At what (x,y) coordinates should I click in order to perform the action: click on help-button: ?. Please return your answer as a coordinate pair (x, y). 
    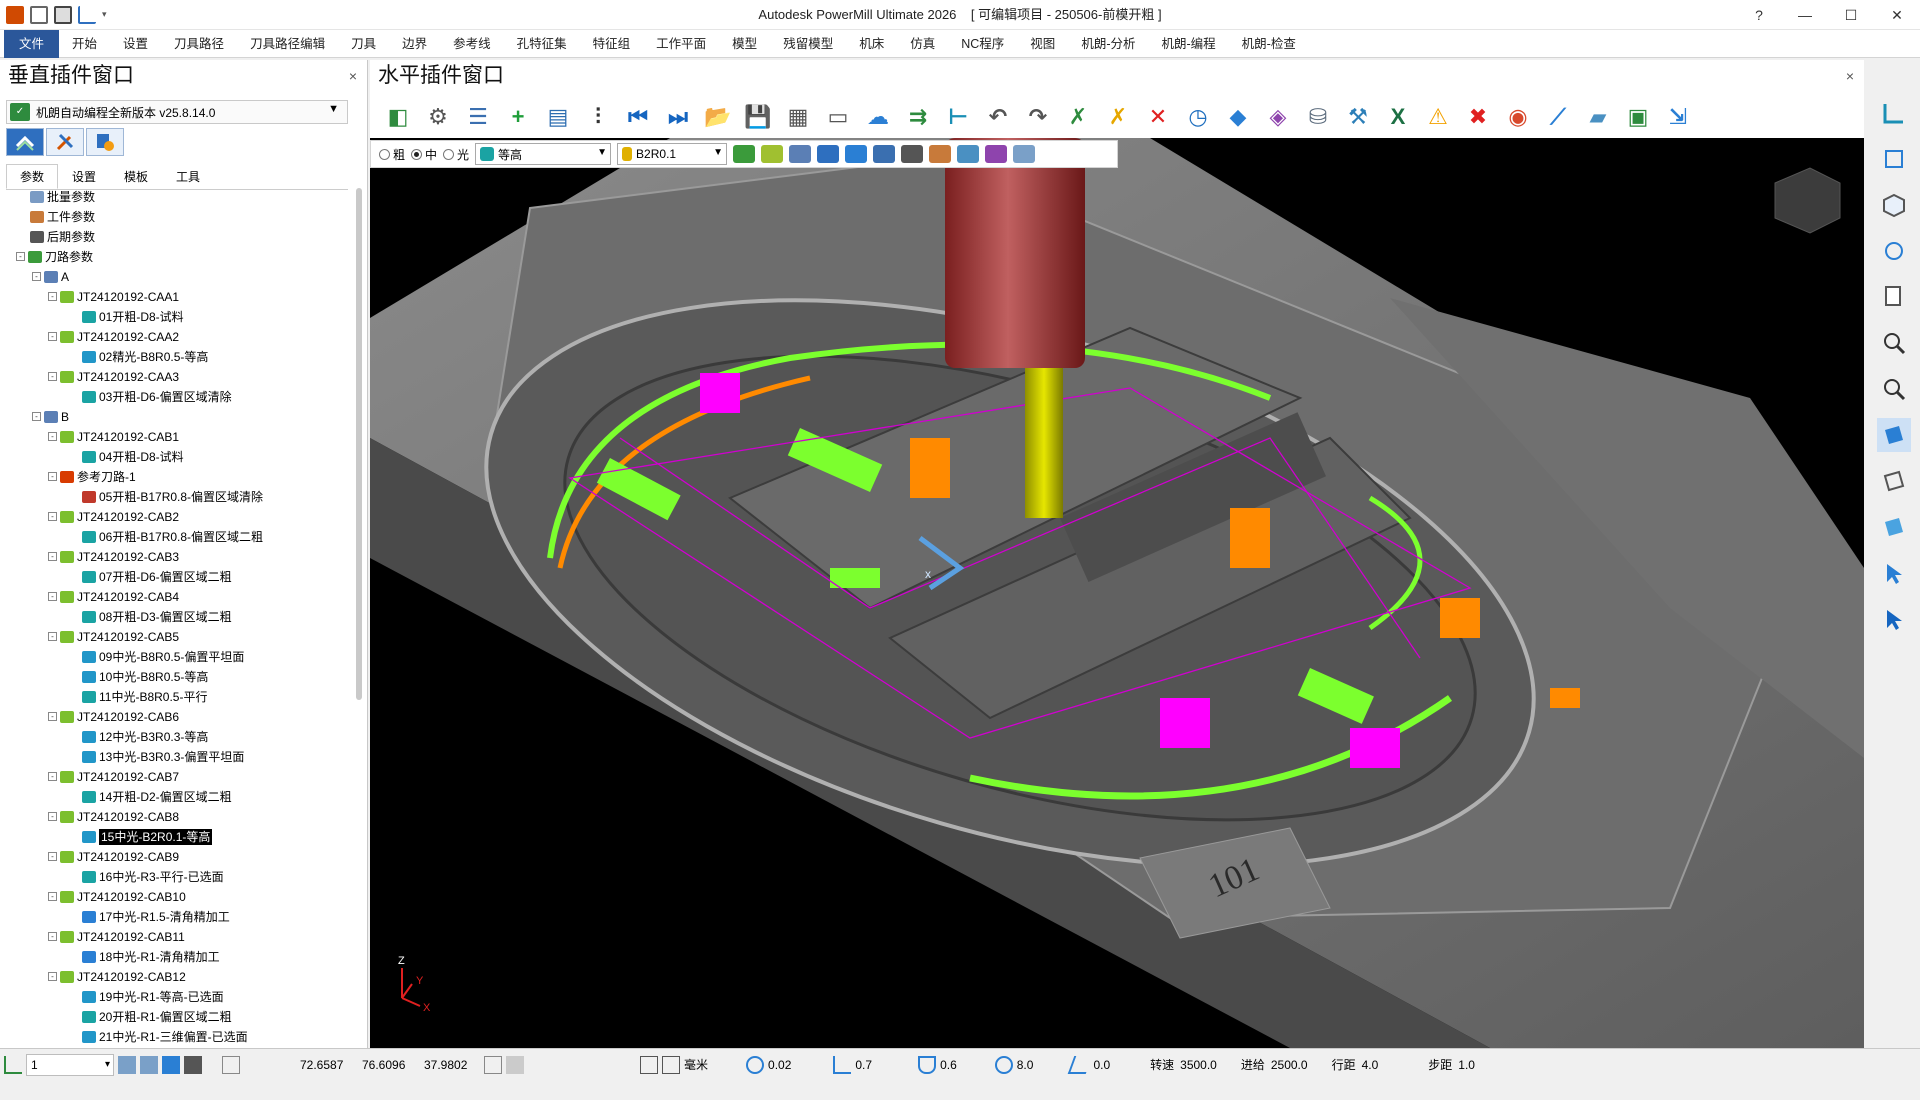
    Looking at the image, I should click on (1759, 15).